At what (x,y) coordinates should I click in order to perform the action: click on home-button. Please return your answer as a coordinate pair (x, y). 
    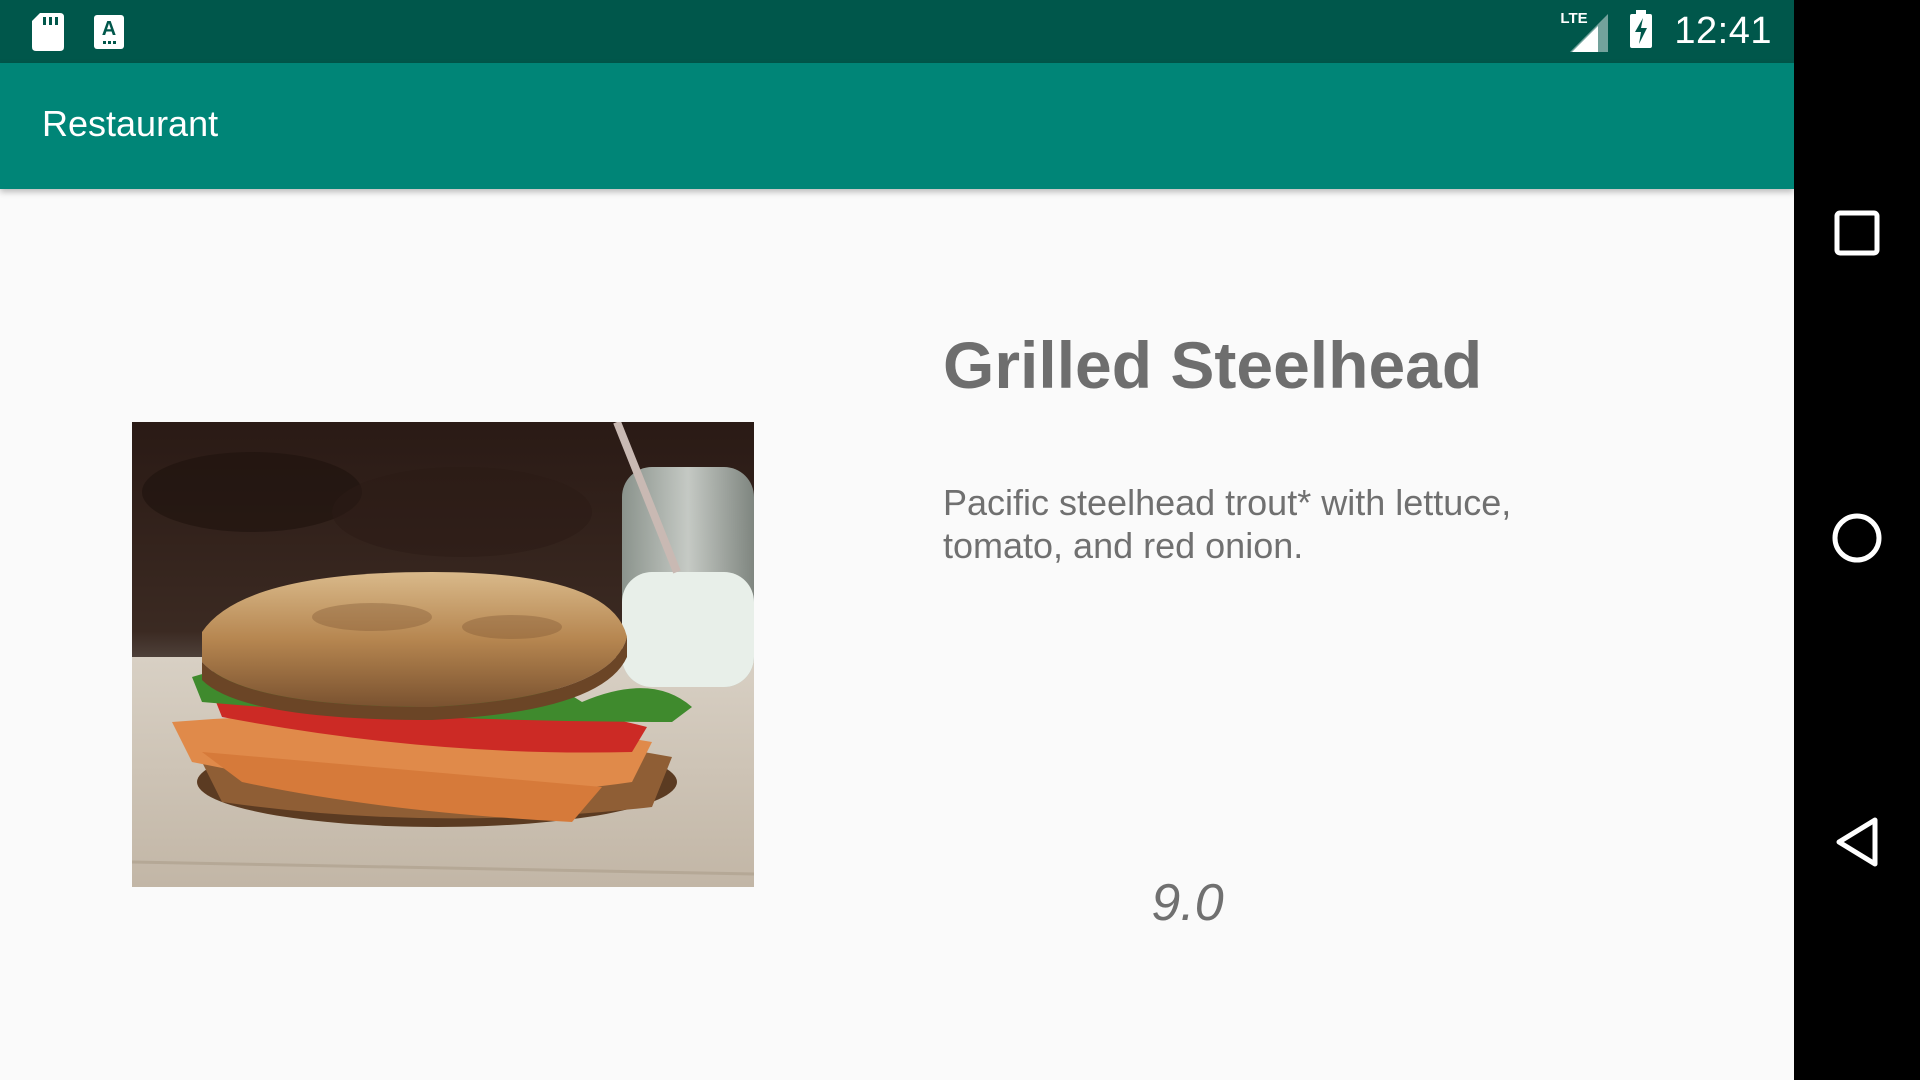
    Looking at the image, I should click on (1857, 540).